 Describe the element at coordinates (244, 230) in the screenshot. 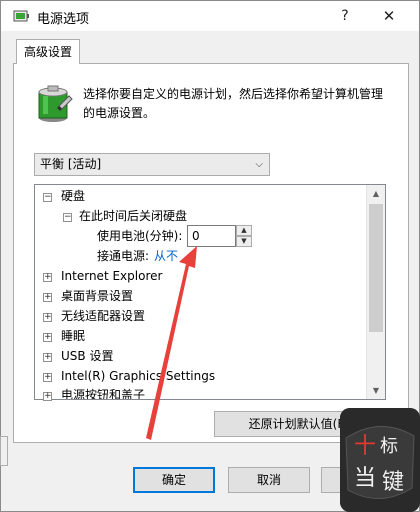

I see `spin-up-button: ▲` at that location.